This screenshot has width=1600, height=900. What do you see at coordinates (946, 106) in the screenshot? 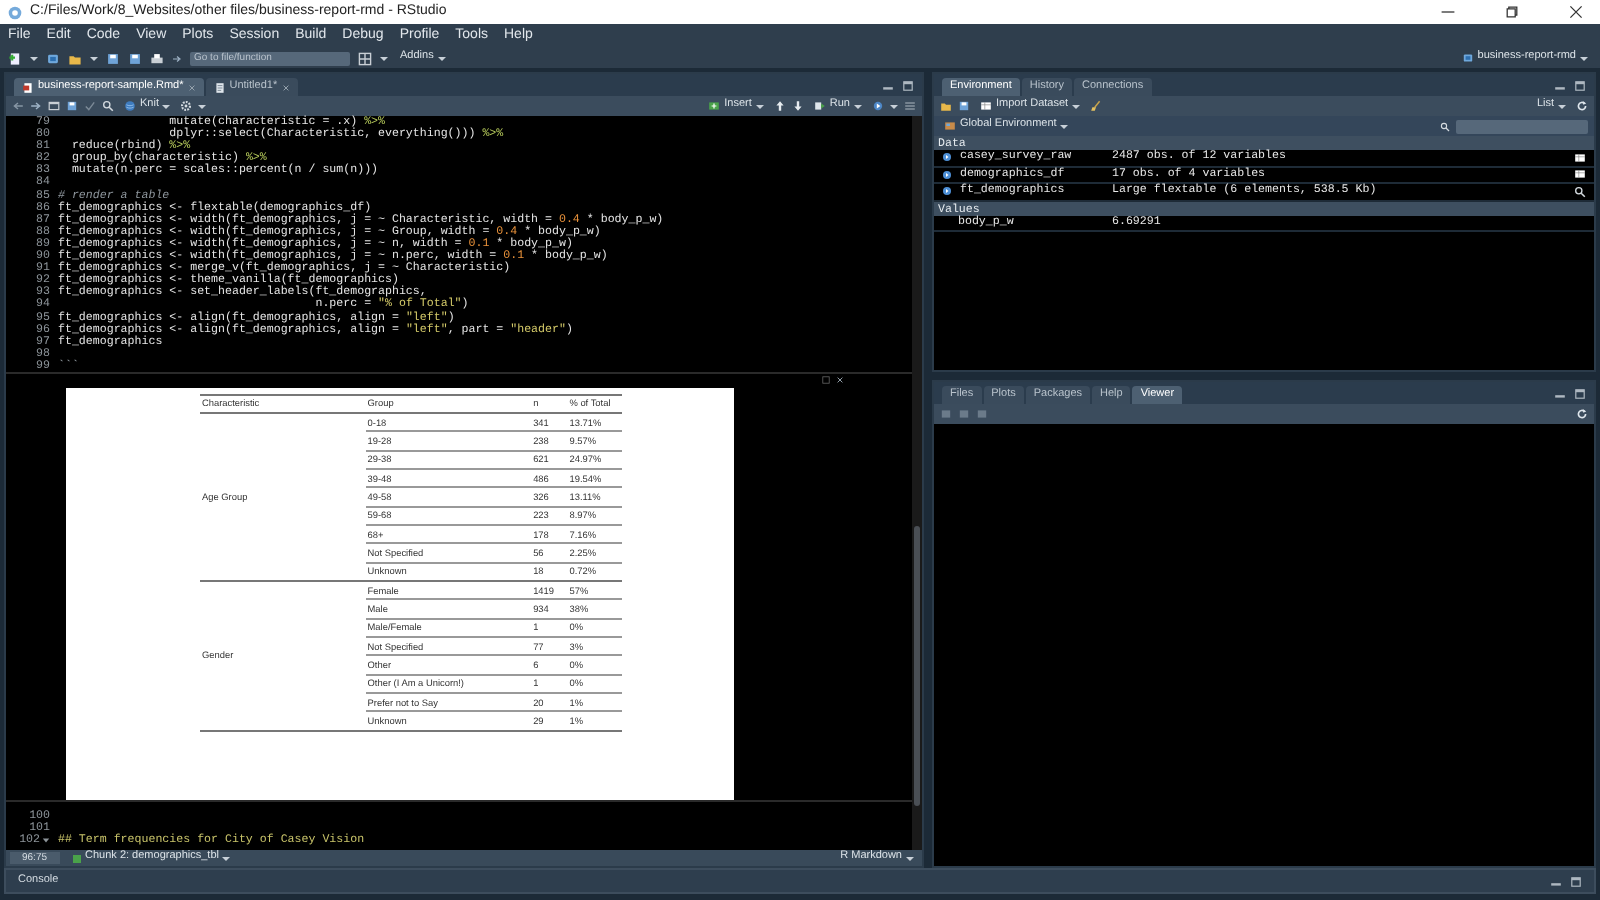
I see `folder-icon` at bounding box center [946, 106].